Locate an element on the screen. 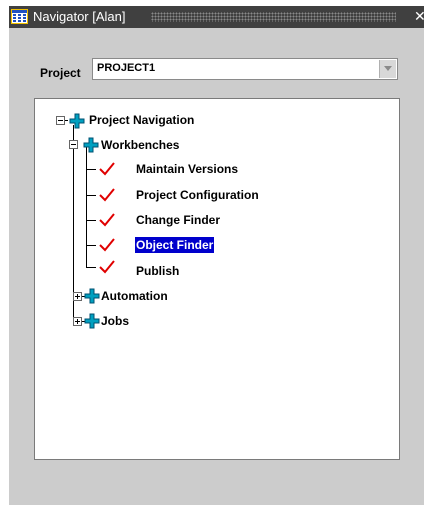  tree-node-automation: Automation is located at coordinates (134, 296).